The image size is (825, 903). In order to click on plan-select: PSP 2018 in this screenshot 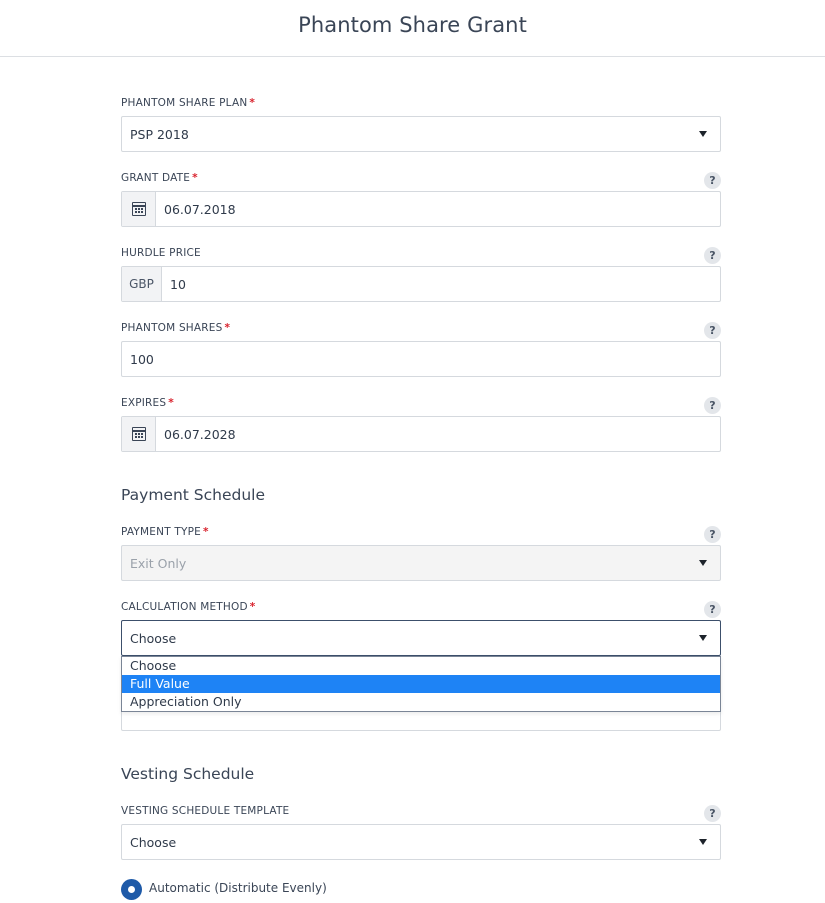, I will do `click(421, 134)`.